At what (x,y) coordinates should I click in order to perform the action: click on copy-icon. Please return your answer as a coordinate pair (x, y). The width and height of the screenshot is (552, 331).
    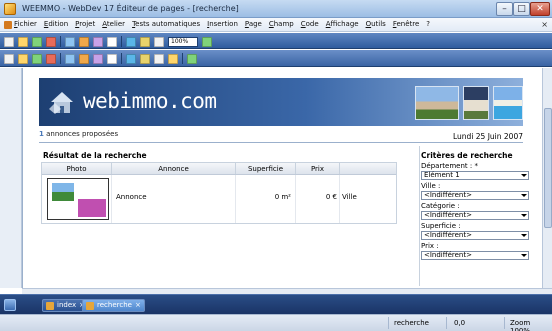
    Looking at the image, I should click on (70, 41).